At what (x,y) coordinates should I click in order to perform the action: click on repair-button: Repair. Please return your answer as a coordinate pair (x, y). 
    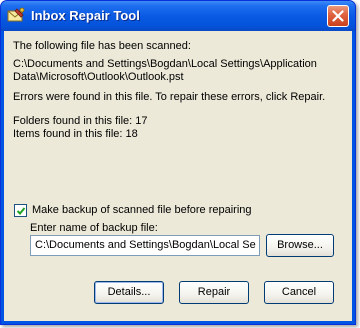
    Looking at the image, I should click on (214, 292).